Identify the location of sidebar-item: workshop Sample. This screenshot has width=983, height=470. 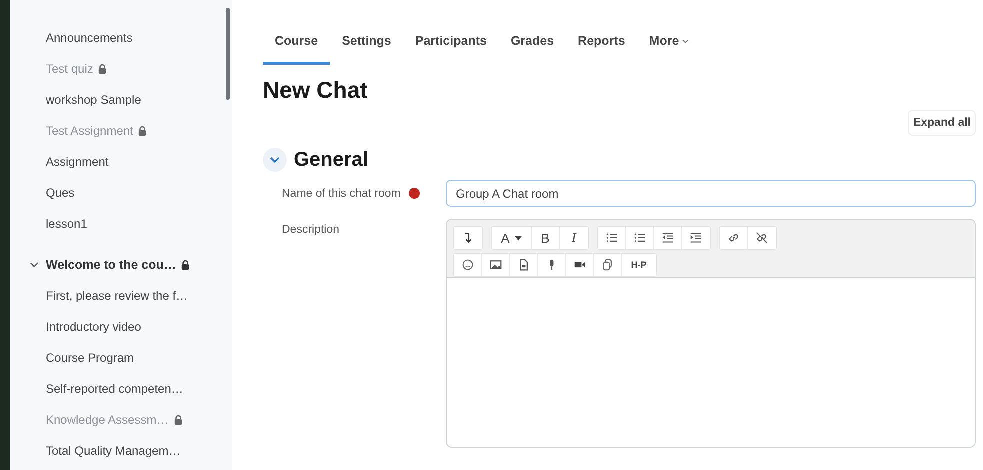
(94, 99).